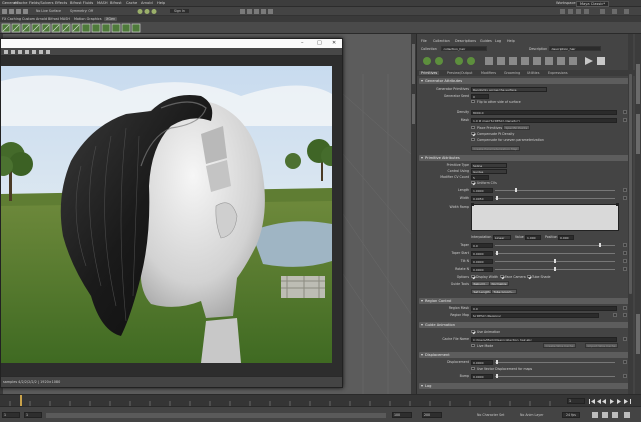 The width and height of the screenshot is (641, 422). Describe the element at coordinates (615, 315) in the screenshot. I see `region-map-paint-icon` at that location.